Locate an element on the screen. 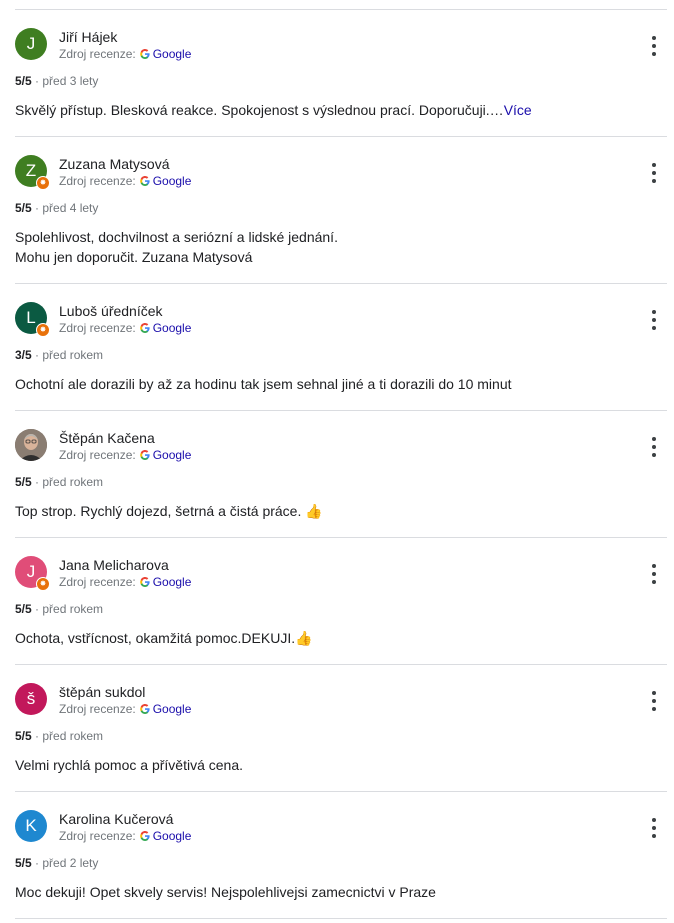 The height and width of the screenshot is (923, 674). reviewer-name: Jiří Hájek is located at coordinates (88, 37).